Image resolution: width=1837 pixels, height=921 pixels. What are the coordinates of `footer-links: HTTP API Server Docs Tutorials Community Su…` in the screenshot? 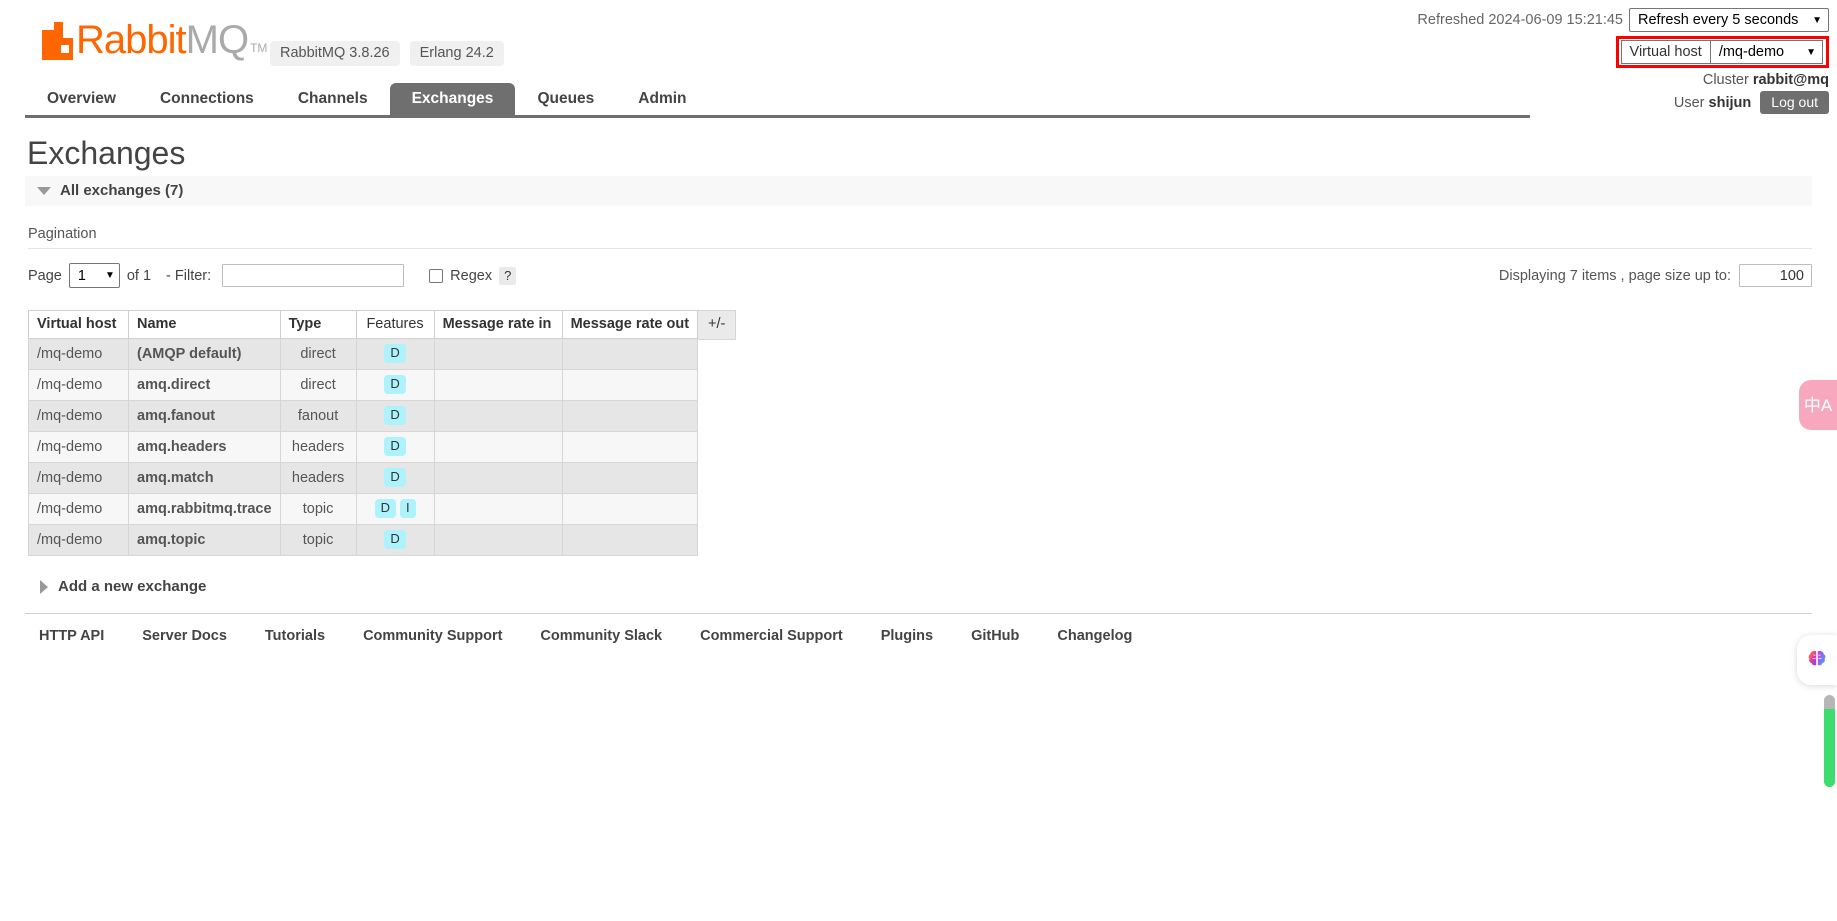 It's located at (918, 628).